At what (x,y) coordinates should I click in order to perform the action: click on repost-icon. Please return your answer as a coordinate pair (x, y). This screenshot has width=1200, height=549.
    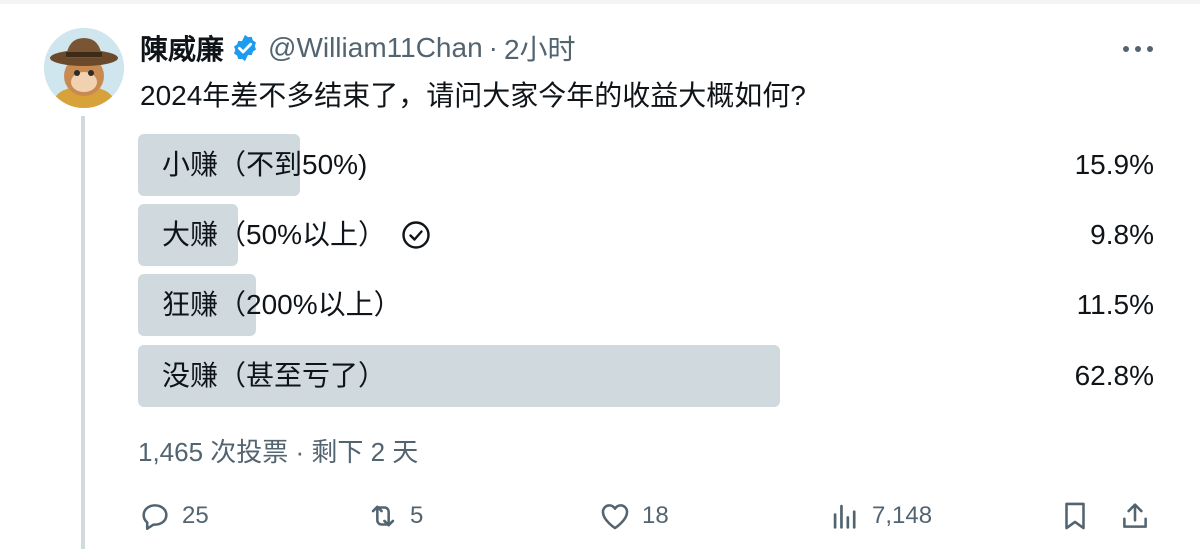
    Looking at the image, I should click on (383, 516).